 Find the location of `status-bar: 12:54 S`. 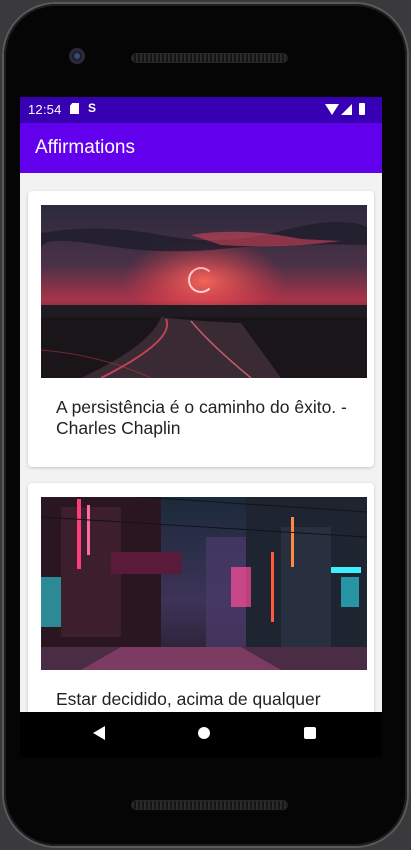

status-bar: 12:54 S is located at coordinates (201, 110).